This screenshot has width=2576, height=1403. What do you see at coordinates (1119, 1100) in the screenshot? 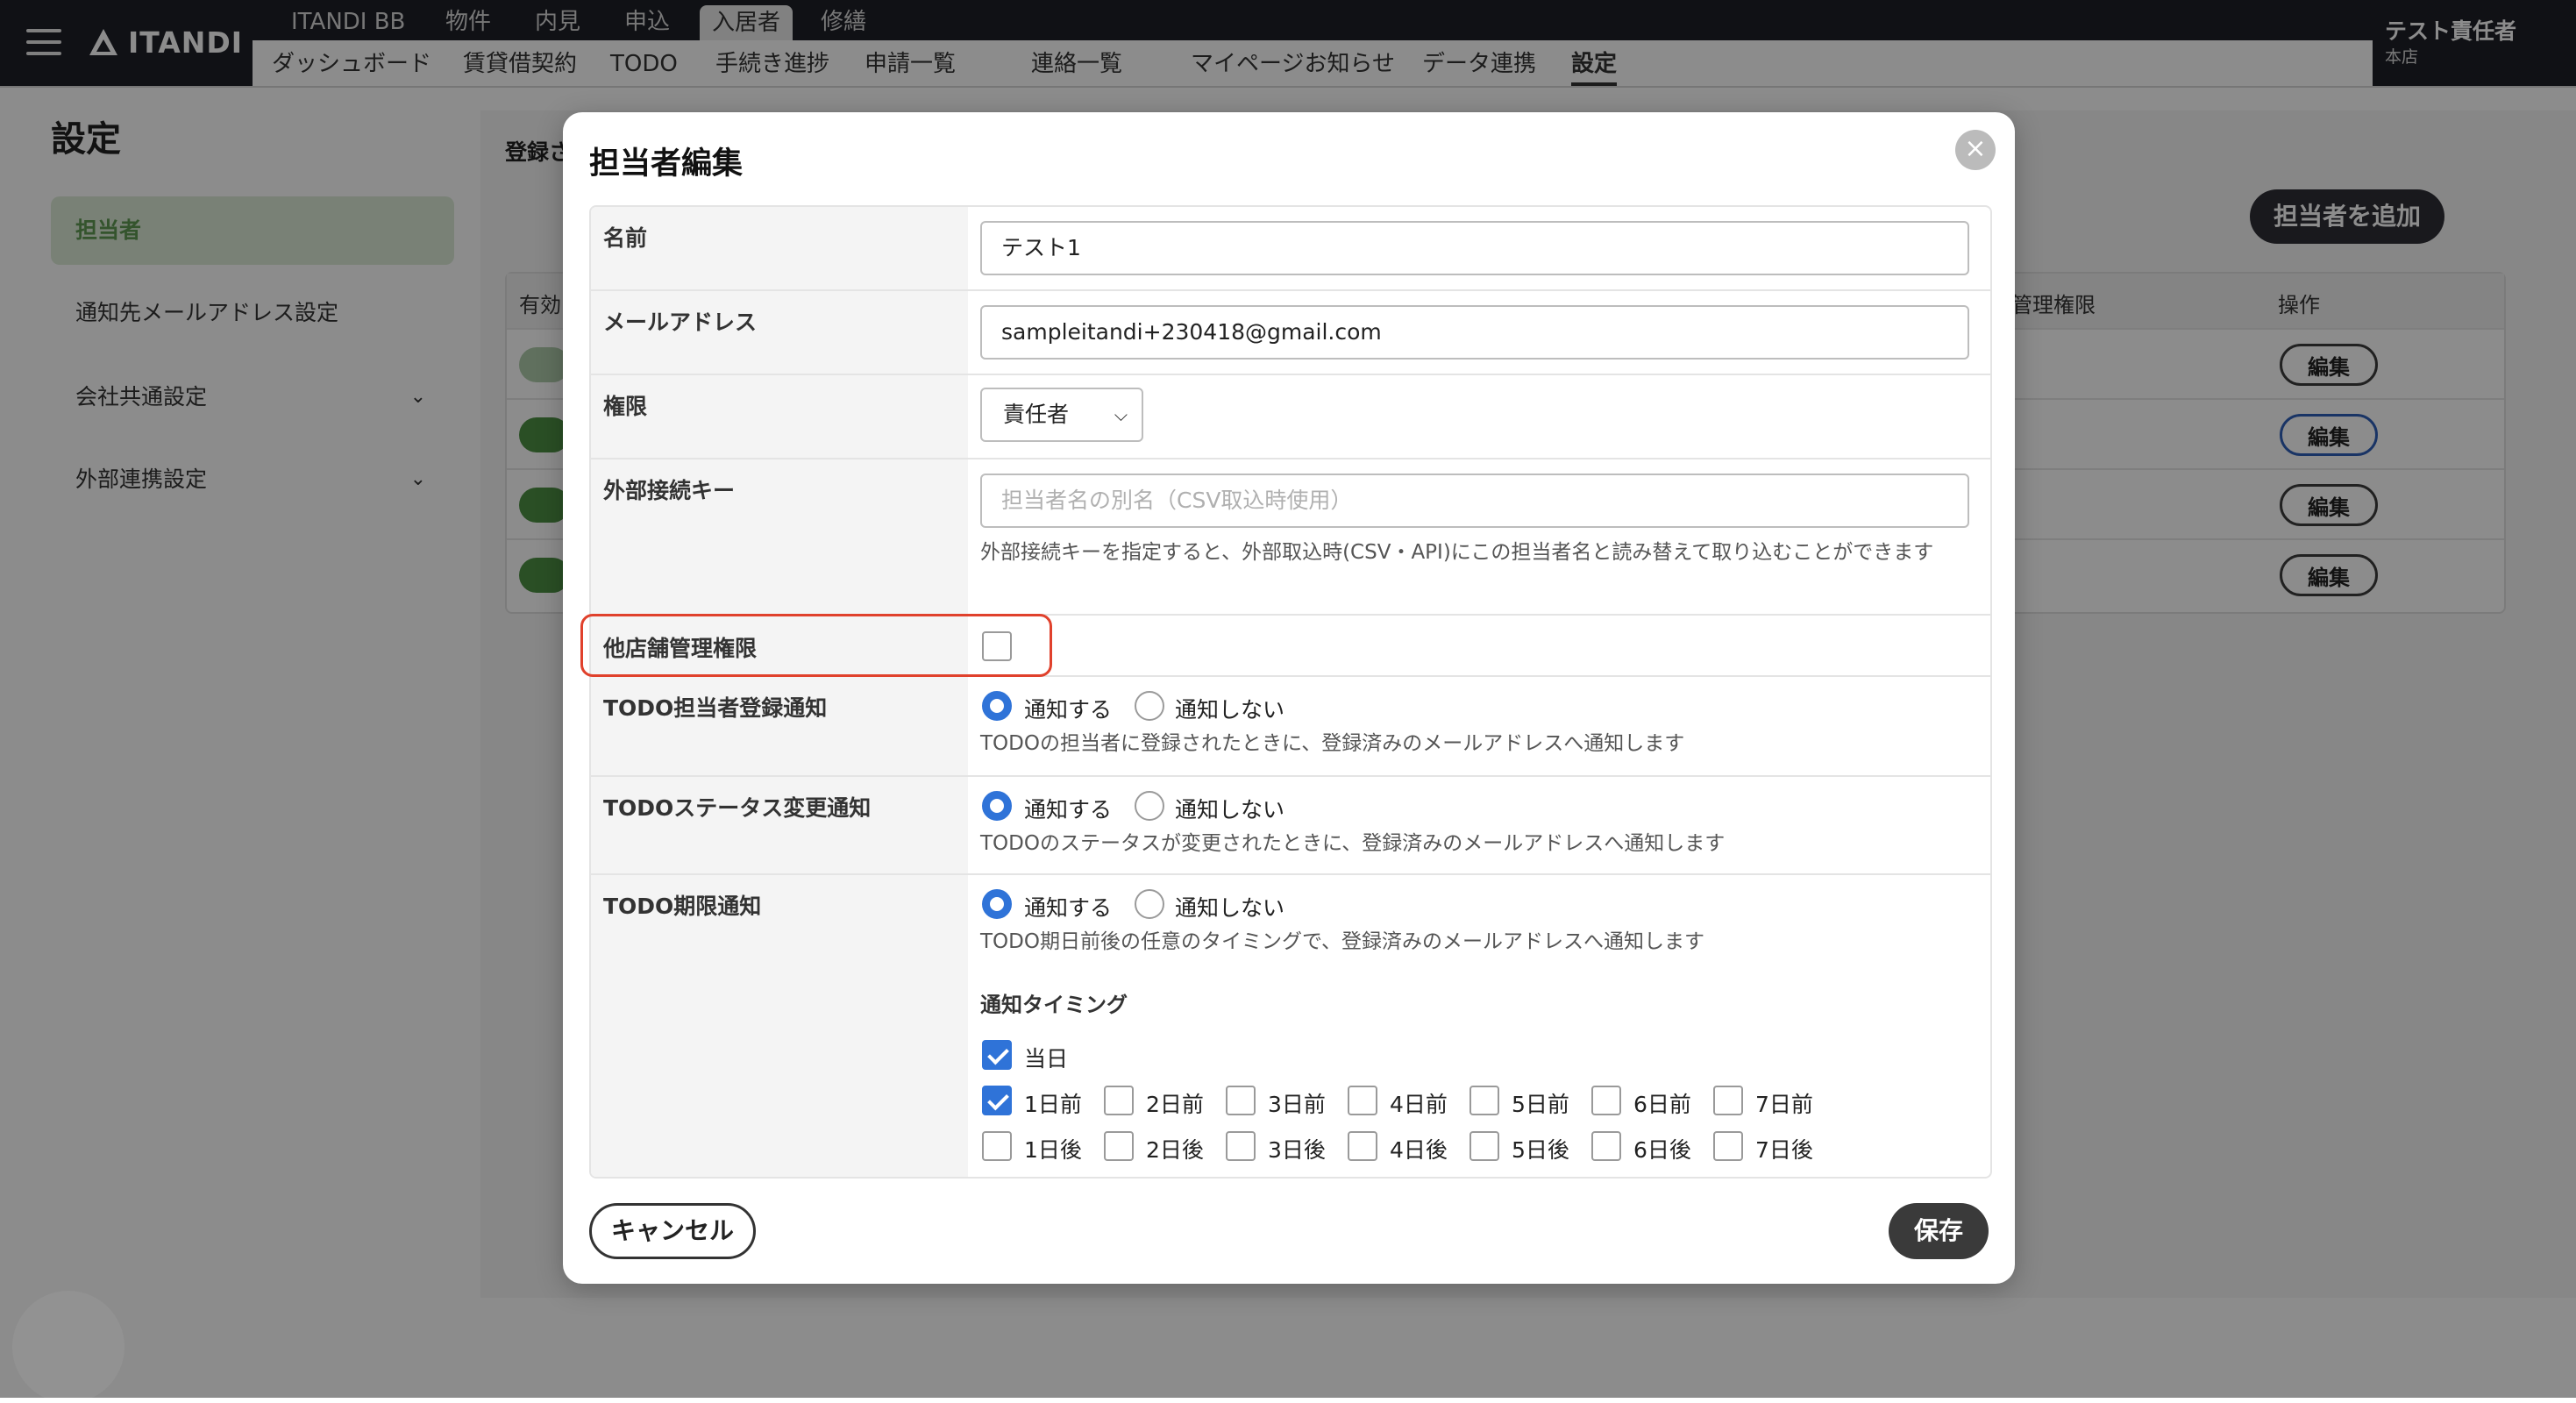
I see `timing-before-2-checkbox` at bounding box center [1119, 1100].